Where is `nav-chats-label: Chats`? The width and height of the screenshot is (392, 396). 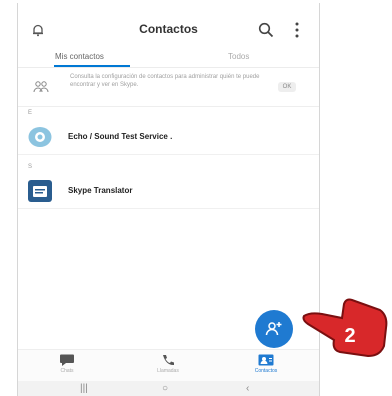
nav-chats-label: Chats is located at coordinates (67, 371).